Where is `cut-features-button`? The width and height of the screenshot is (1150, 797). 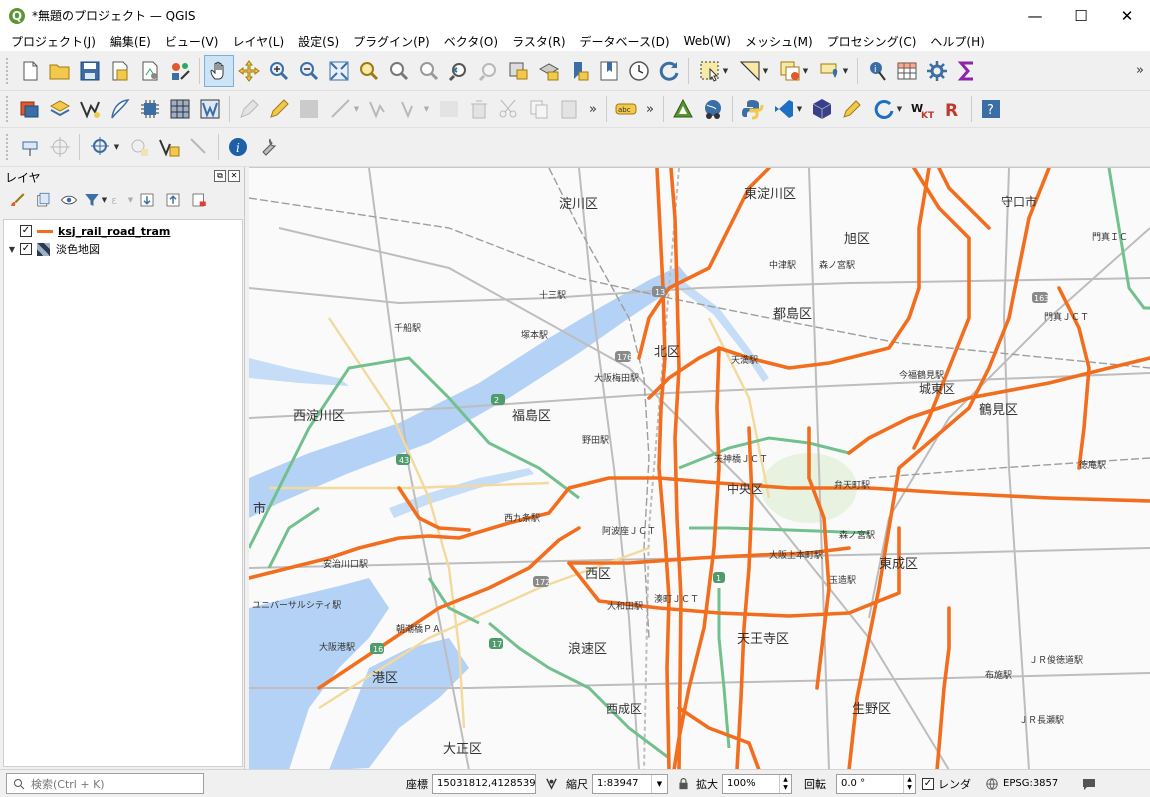 cut-features-button is located at coordinates (509, 109).